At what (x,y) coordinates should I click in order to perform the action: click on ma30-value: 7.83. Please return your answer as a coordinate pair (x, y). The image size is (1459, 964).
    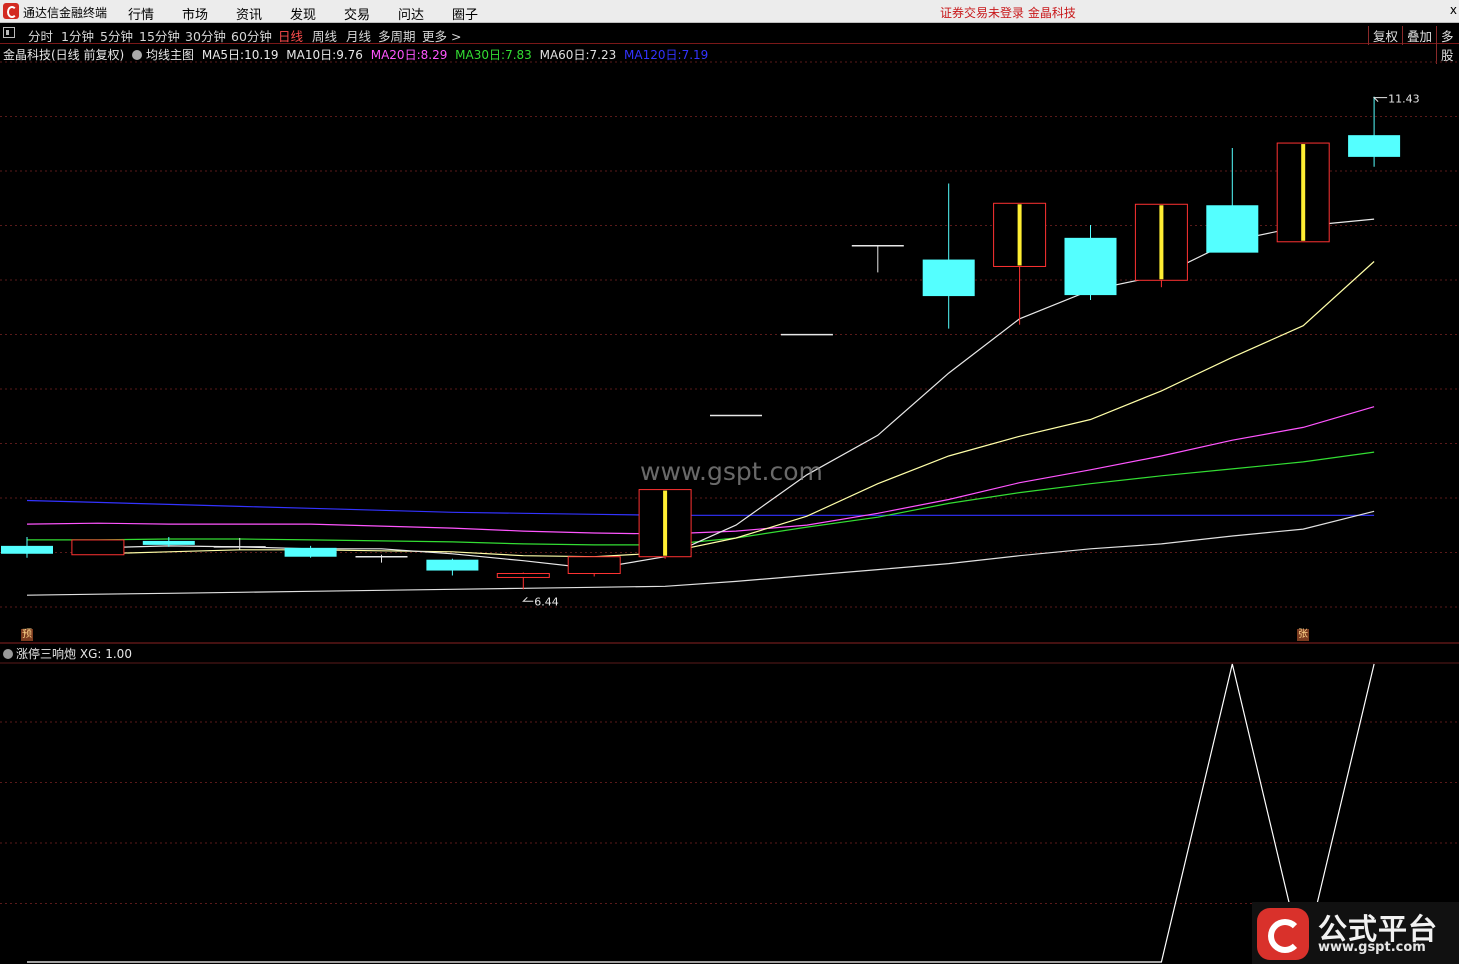
    Looking at the image, I should click on (518, 55).